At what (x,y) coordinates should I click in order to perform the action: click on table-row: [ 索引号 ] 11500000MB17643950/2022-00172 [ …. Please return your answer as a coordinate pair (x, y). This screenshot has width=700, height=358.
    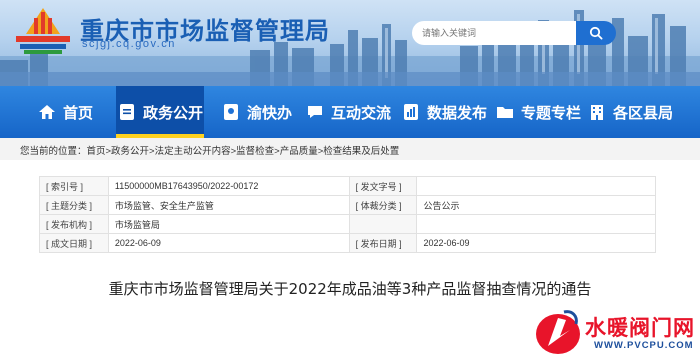
    Looking at the image, I should click on (347, 186).